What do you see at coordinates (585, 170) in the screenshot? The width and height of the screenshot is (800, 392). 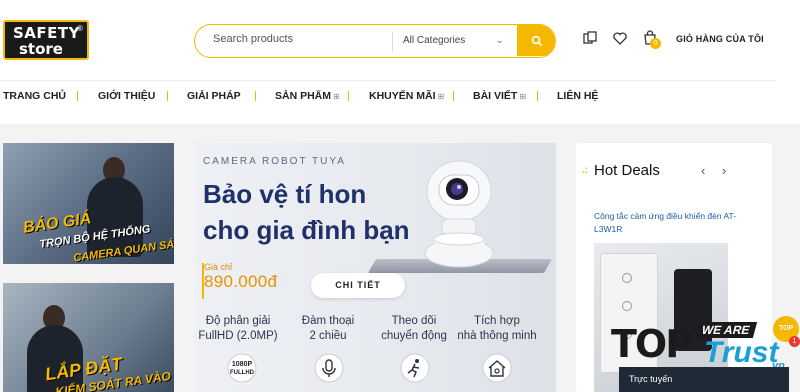 I see `hot-deals-accent-icon: .:` at bounding box center [585, 170].